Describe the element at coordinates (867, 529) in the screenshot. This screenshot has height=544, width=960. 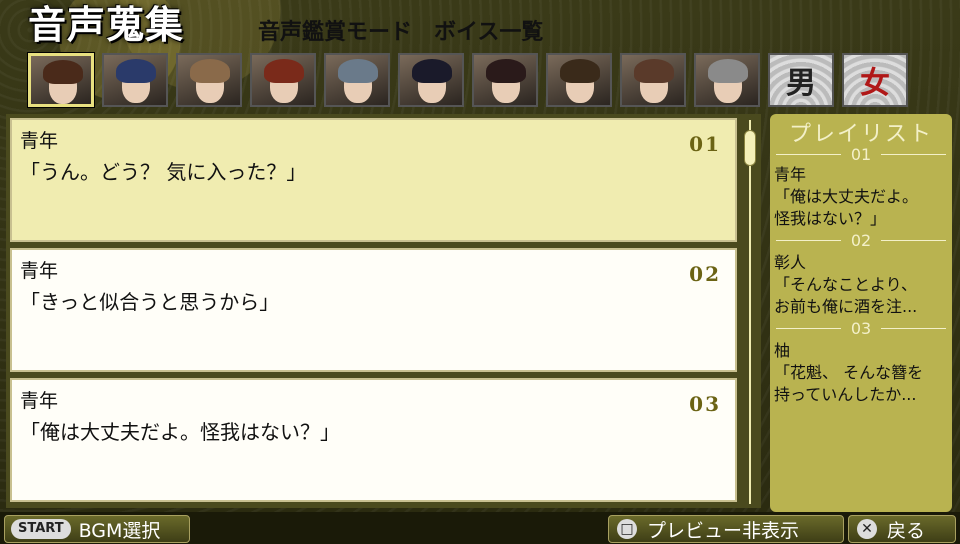
I see `cross-button-icon: ✕` at that location.